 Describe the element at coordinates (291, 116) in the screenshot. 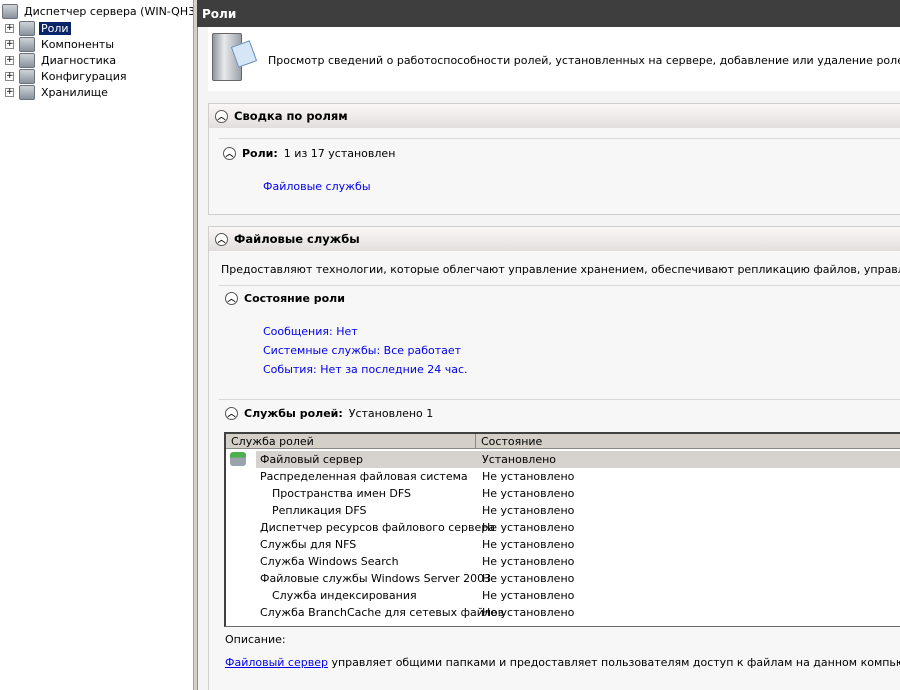

I see `summary-heading: Сводка по ролям` at that location.